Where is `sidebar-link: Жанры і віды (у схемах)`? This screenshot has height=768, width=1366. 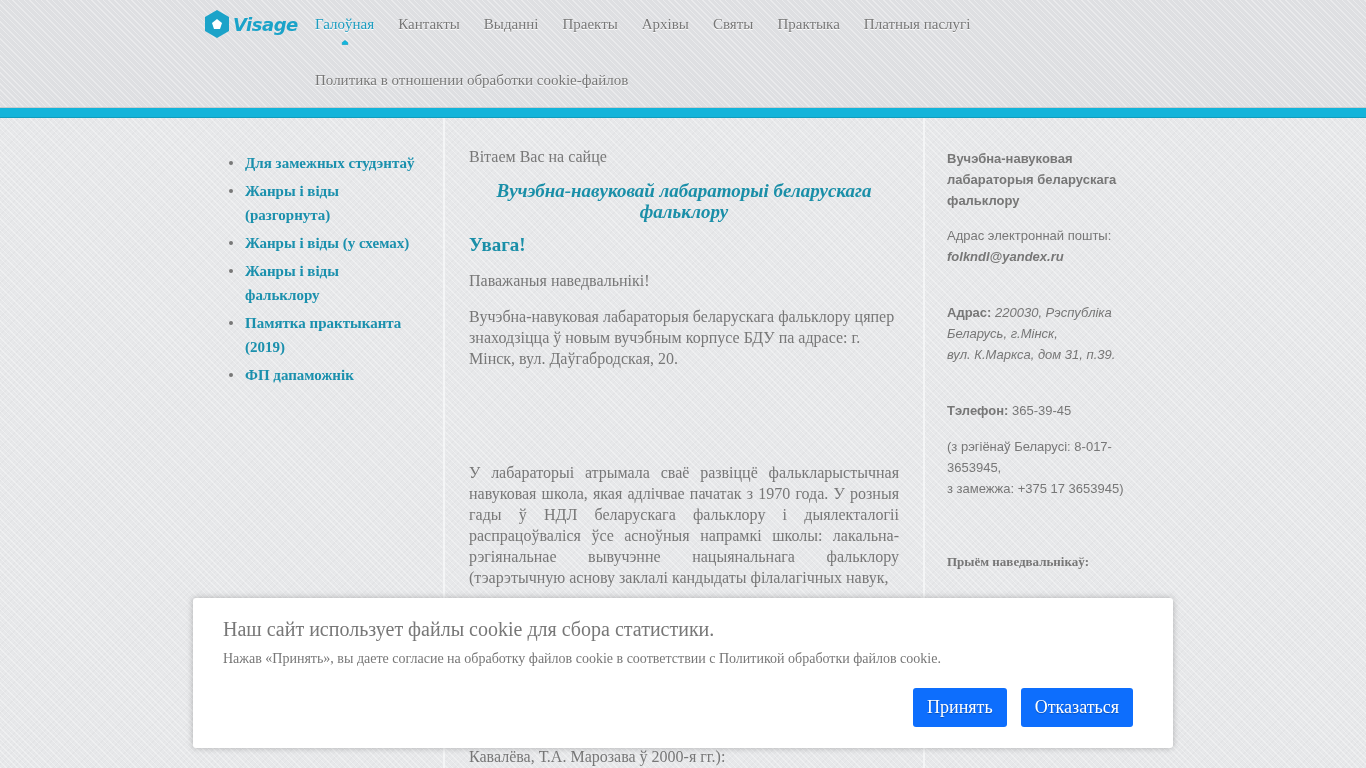
sidebar-link: Жанры і віды (у схемах) is located at coordinates (331, 243).